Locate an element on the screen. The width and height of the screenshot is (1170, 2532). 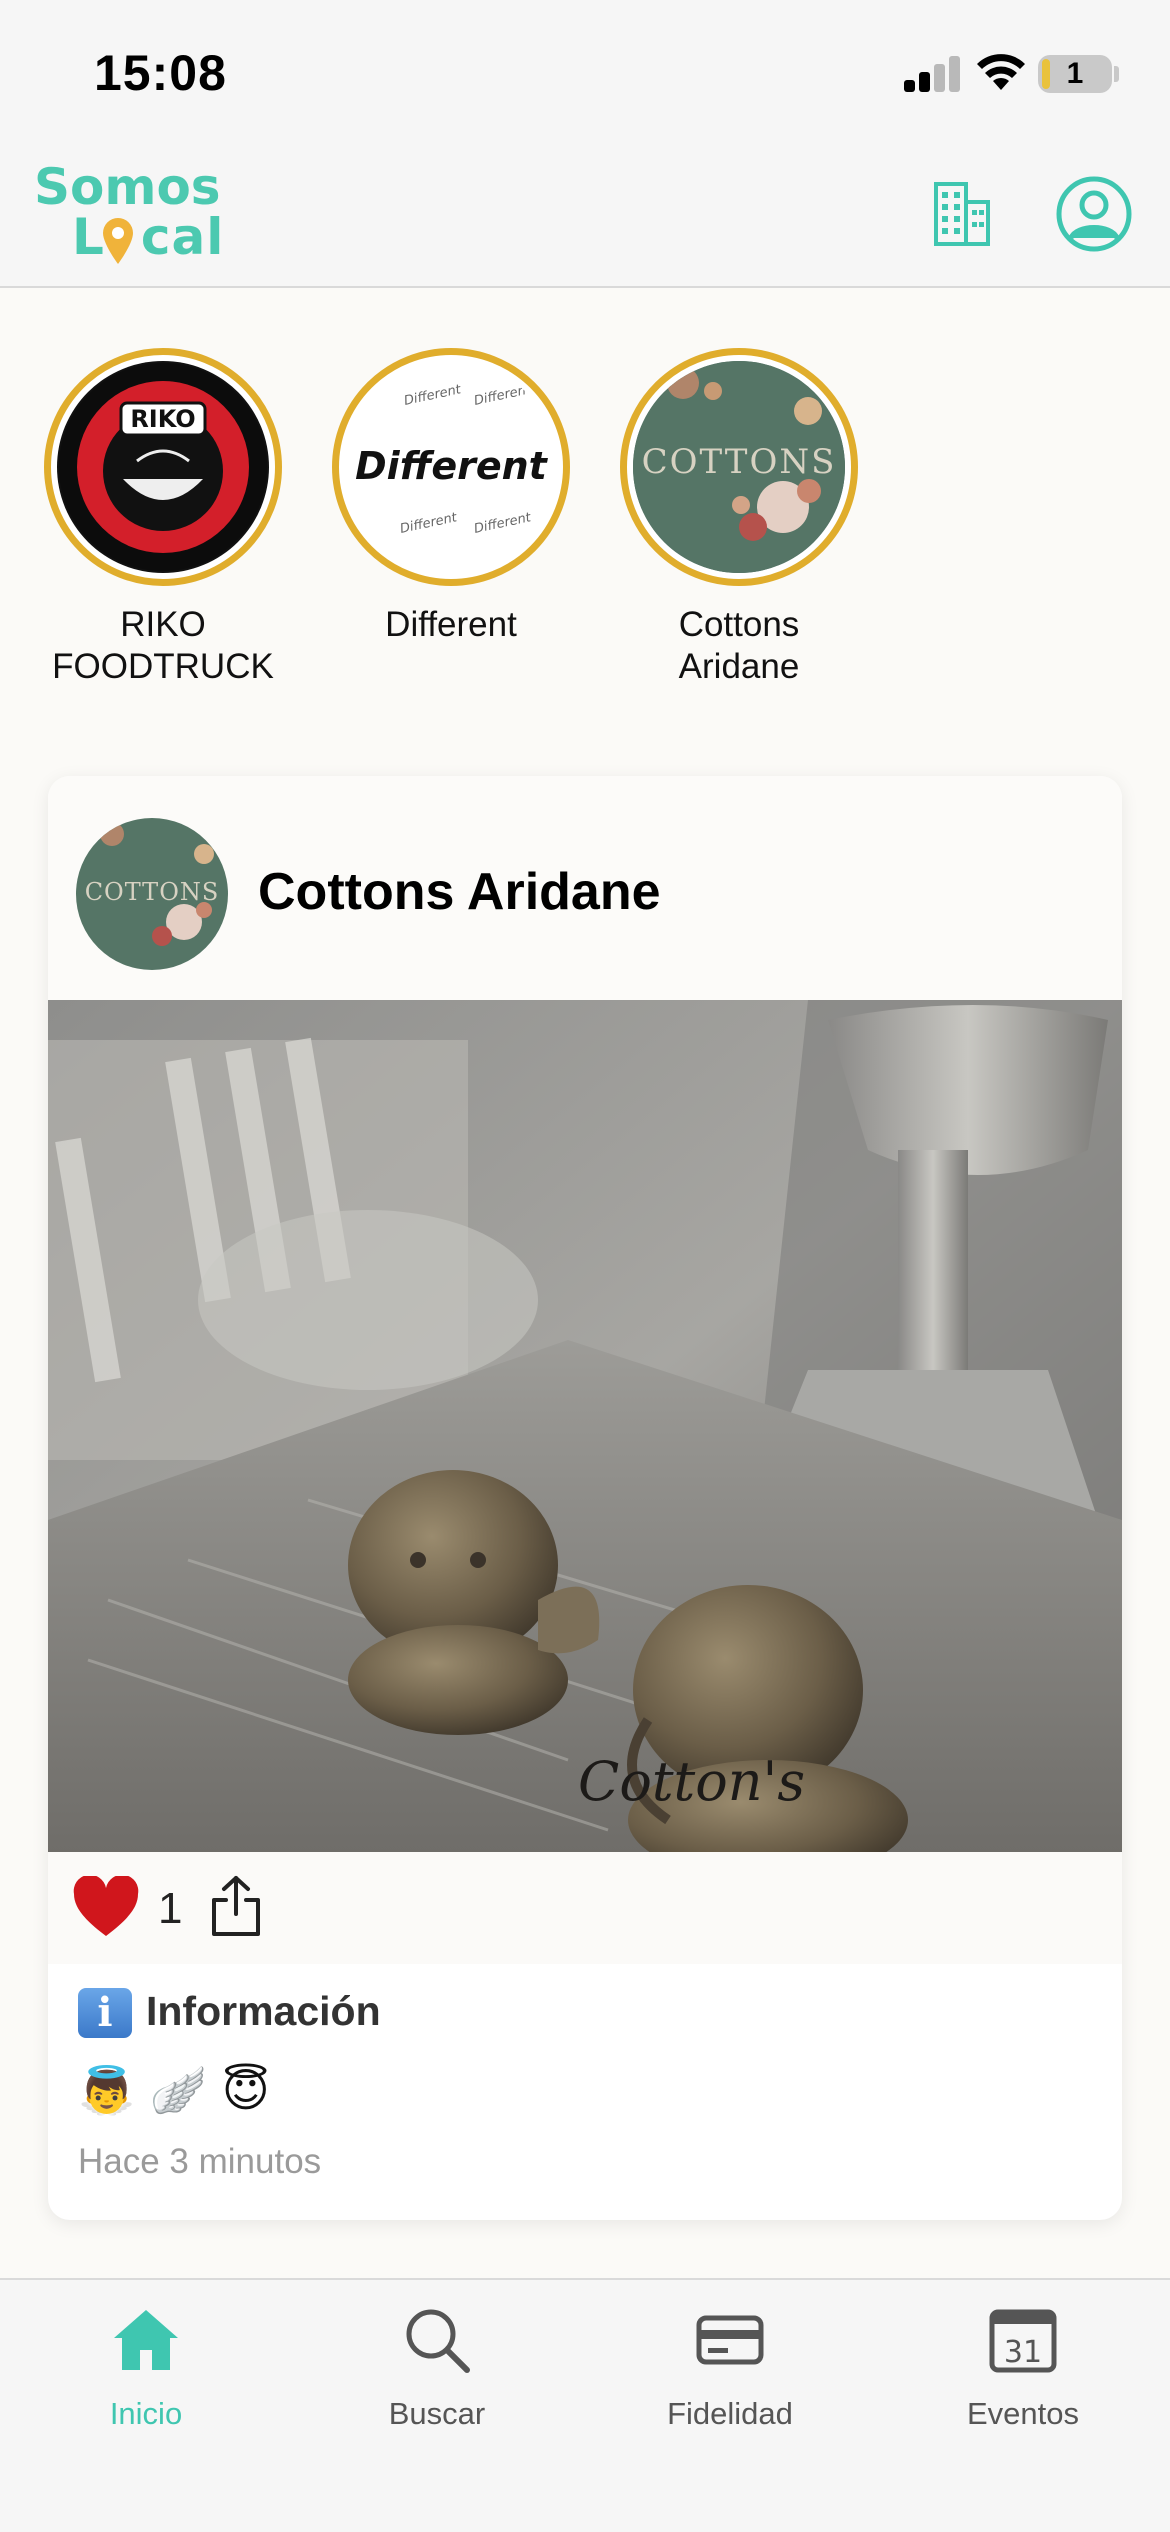
app-logo: Somos Lcal is located at coordinates (134, 213).